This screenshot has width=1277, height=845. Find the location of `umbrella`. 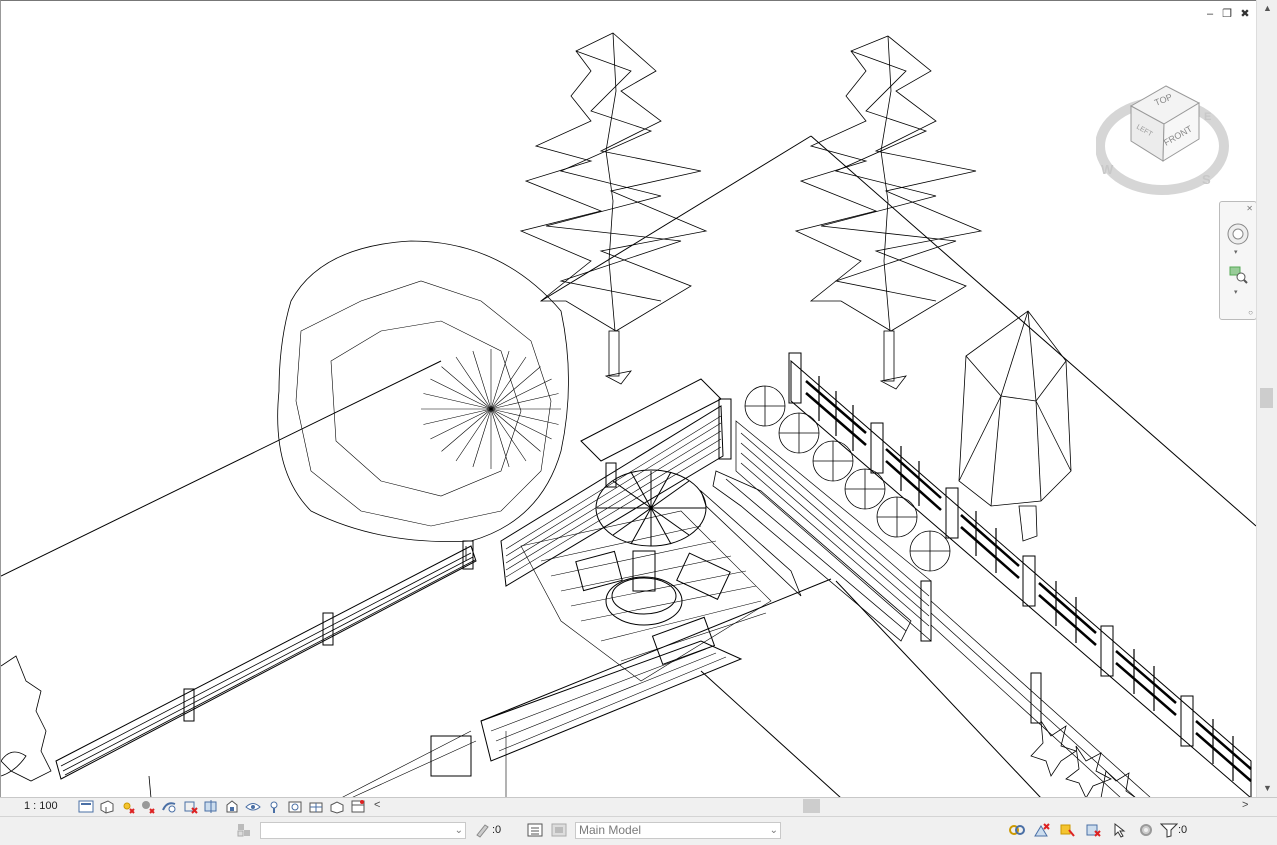

umbrella is located at coordinates (653, 567).